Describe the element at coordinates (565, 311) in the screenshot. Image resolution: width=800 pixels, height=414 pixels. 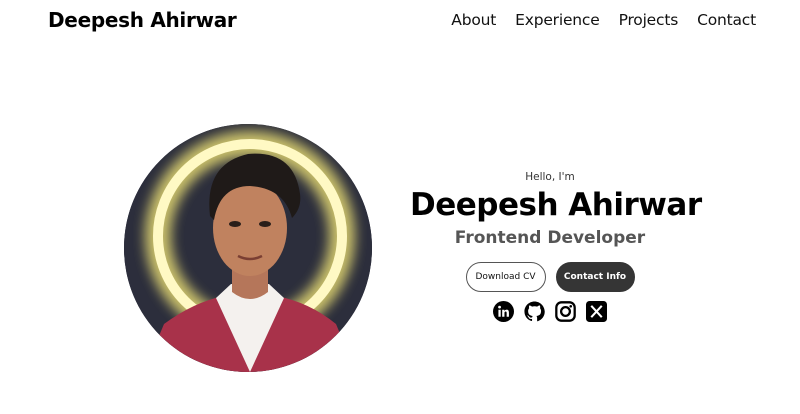
I see `instagram-icon` at that location.